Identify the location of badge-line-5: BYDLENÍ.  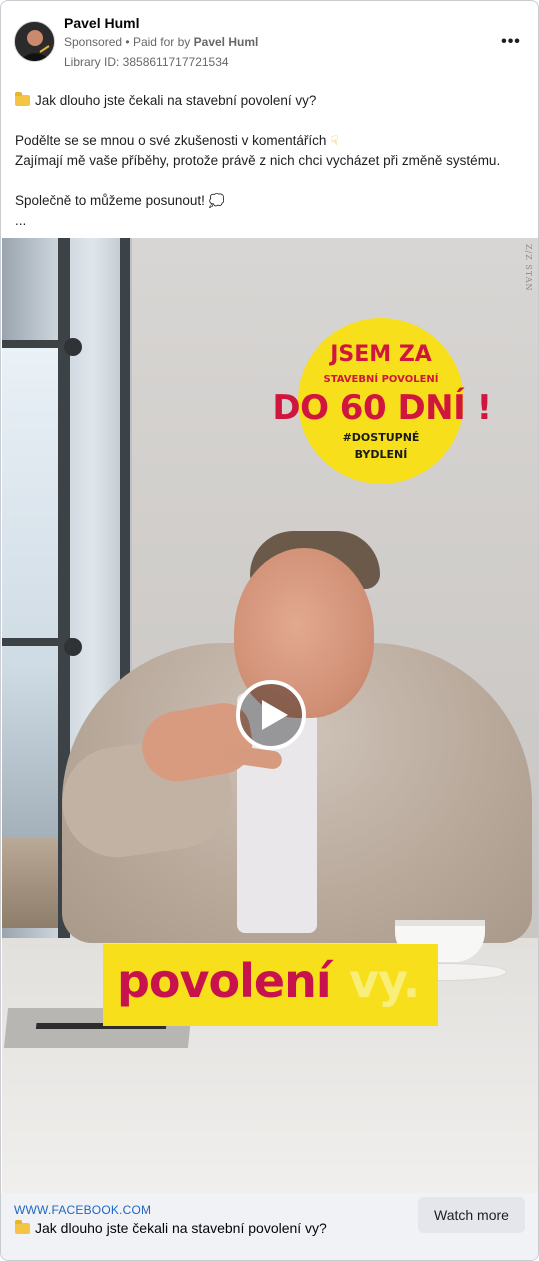
(381, 454).